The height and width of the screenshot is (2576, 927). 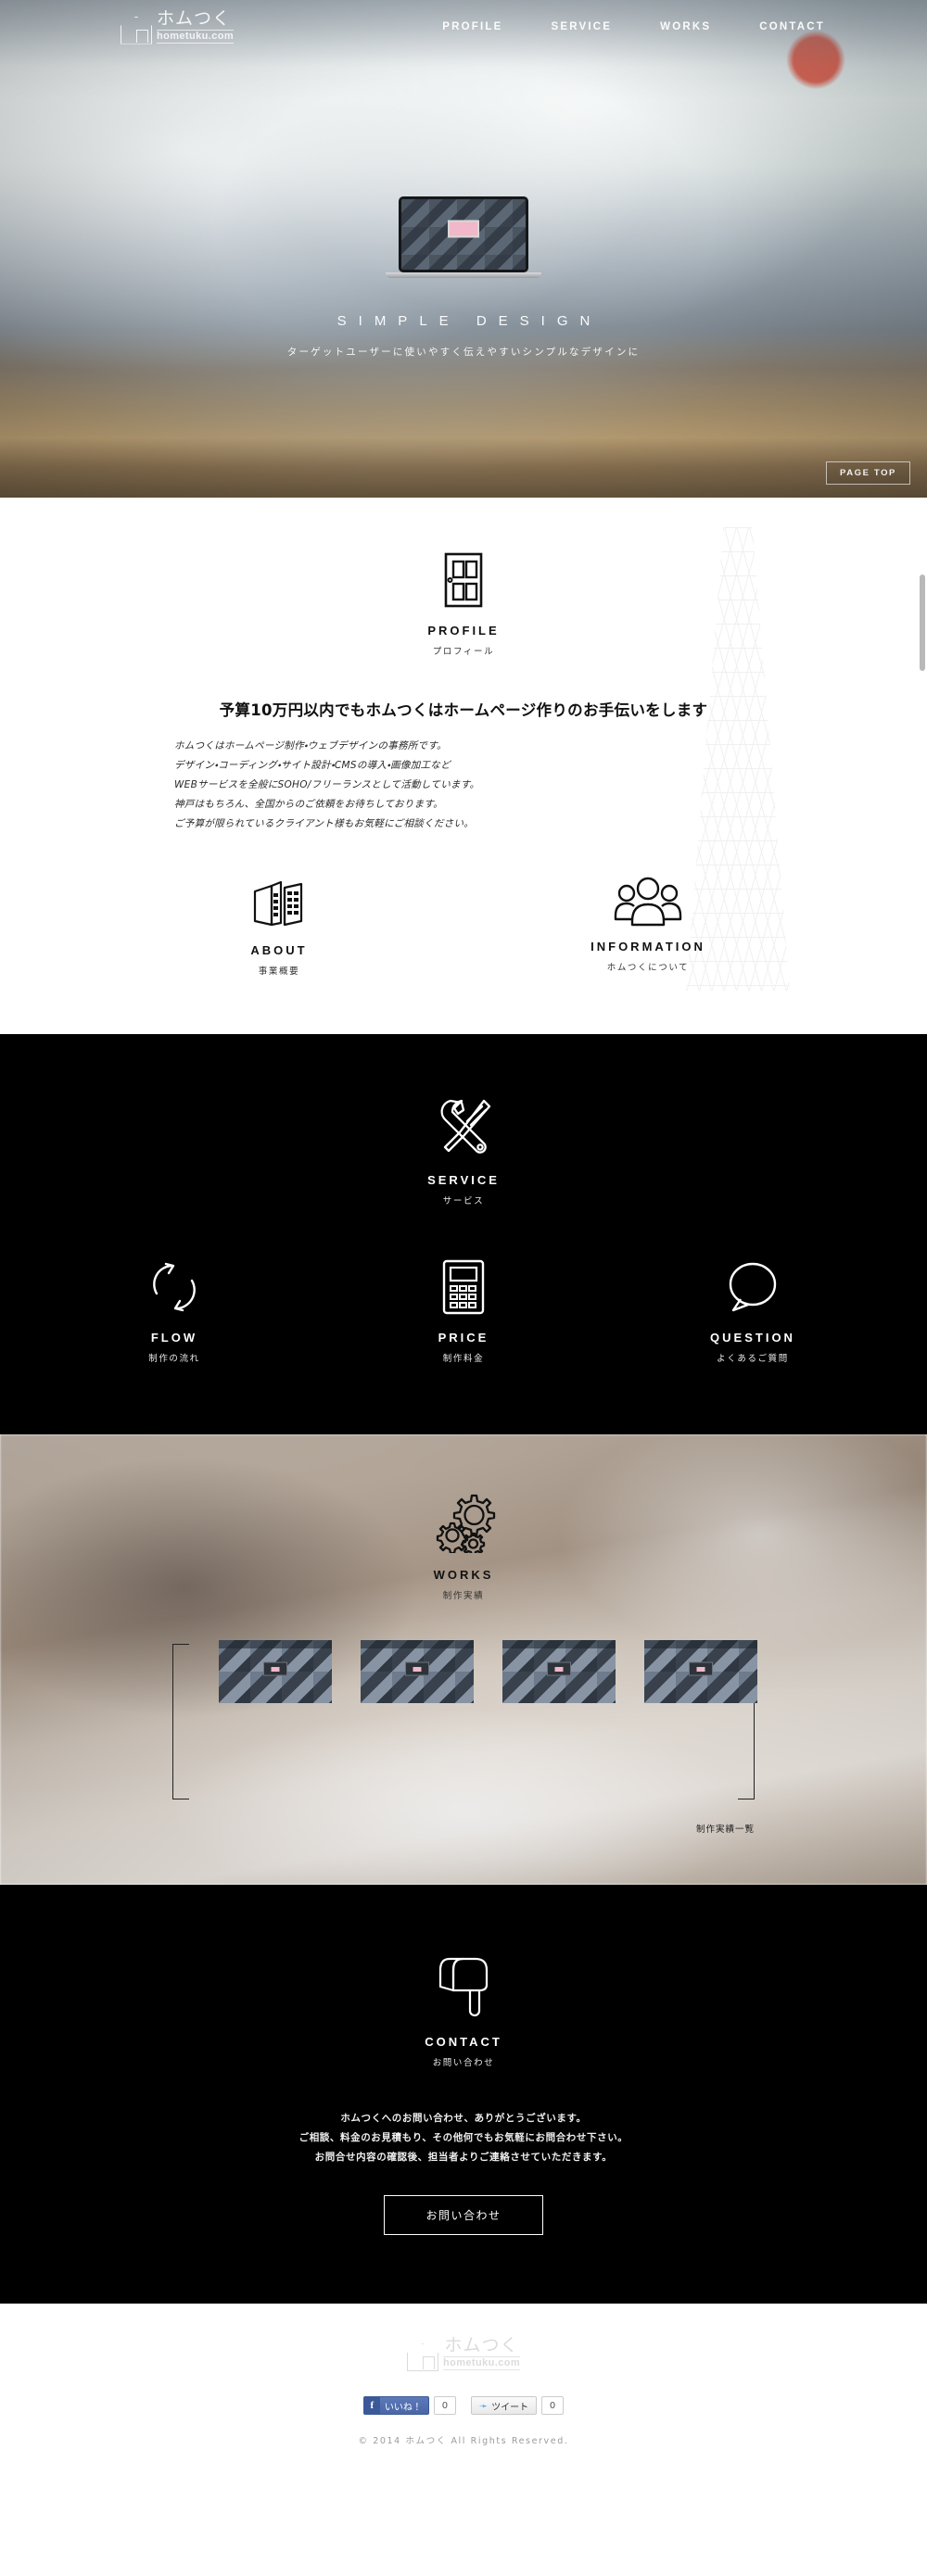 What do you see at coordinates (463, 2215) in the screenshot?
I see `contact-button: お問い合わせ` at bounding box center [463, 2215].